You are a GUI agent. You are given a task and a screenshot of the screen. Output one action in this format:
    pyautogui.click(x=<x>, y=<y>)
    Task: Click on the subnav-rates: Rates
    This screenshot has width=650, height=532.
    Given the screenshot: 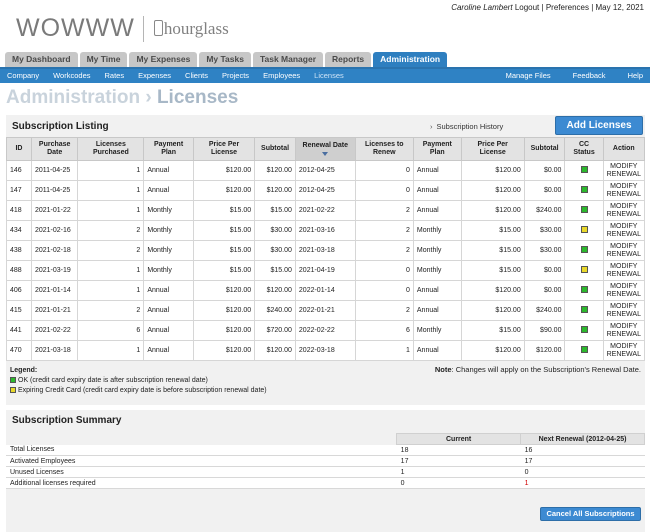 What is the action you would take?
    pyautogui.click(x=115, y=75)
    